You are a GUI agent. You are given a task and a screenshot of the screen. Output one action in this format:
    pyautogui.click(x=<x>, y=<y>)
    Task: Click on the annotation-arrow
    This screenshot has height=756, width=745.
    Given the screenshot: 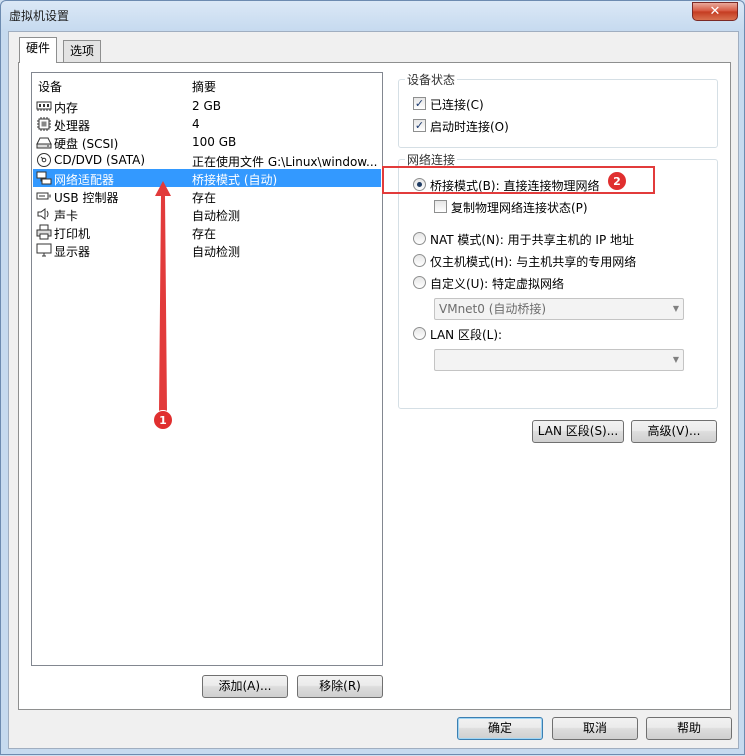 What is the action you would take?
    pyautogui.click(x=163, y=296)
    